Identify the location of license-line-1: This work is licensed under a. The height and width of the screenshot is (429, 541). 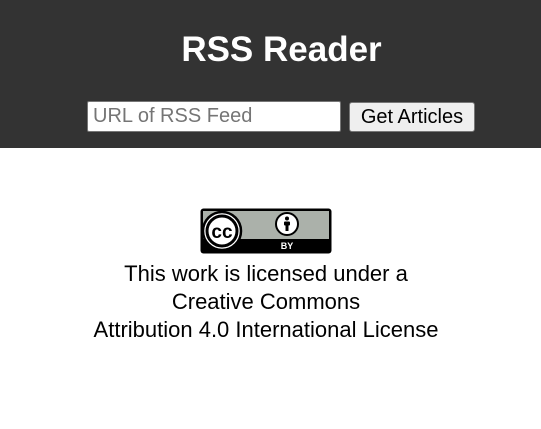
(266, 273).